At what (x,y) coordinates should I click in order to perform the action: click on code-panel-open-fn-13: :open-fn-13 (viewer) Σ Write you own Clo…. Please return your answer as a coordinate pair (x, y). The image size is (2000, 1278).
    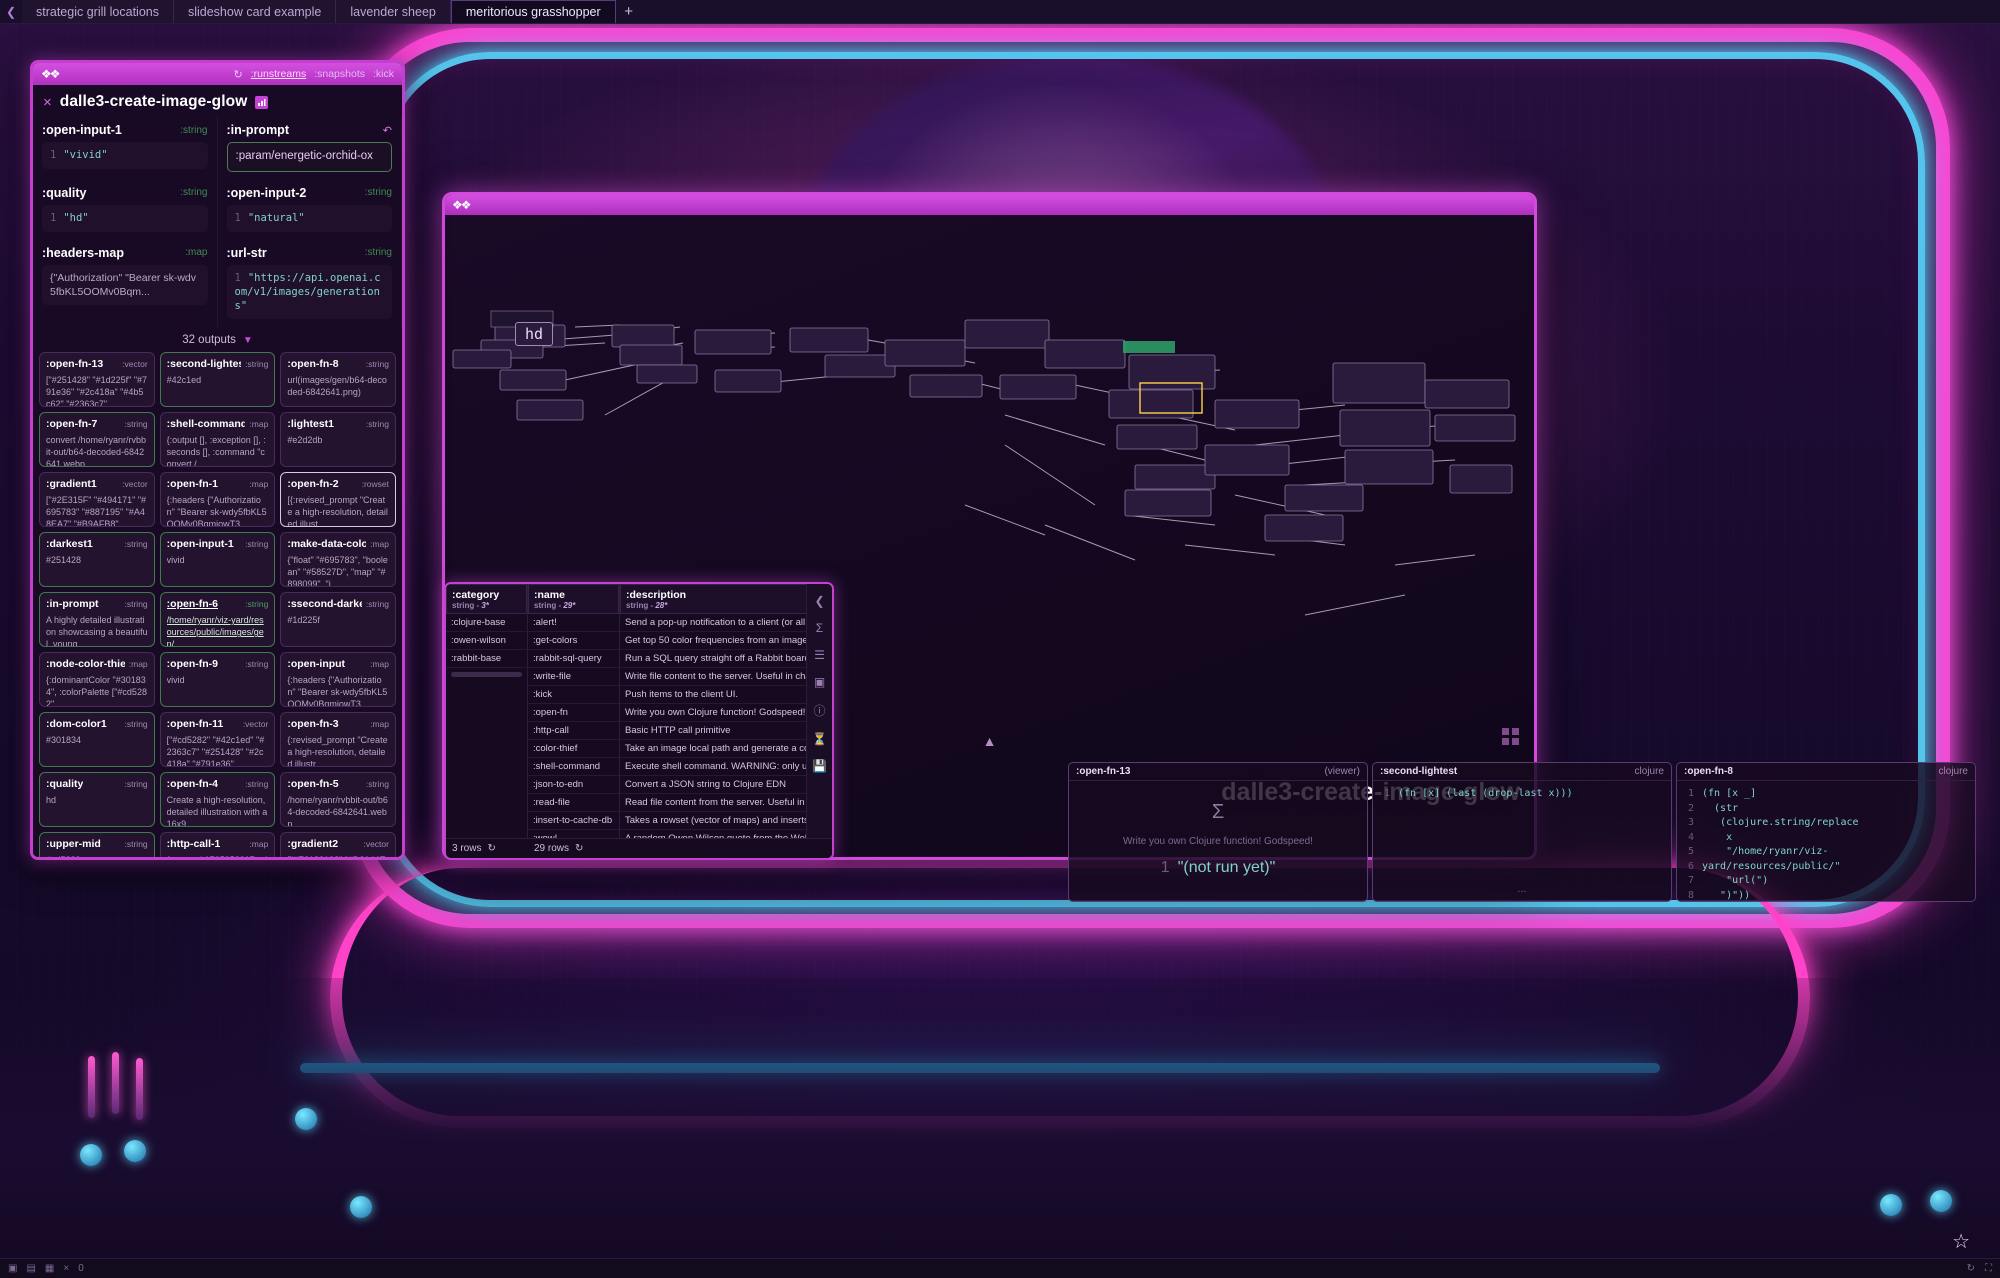
    Looking at the image, I should click on (1218, 832).